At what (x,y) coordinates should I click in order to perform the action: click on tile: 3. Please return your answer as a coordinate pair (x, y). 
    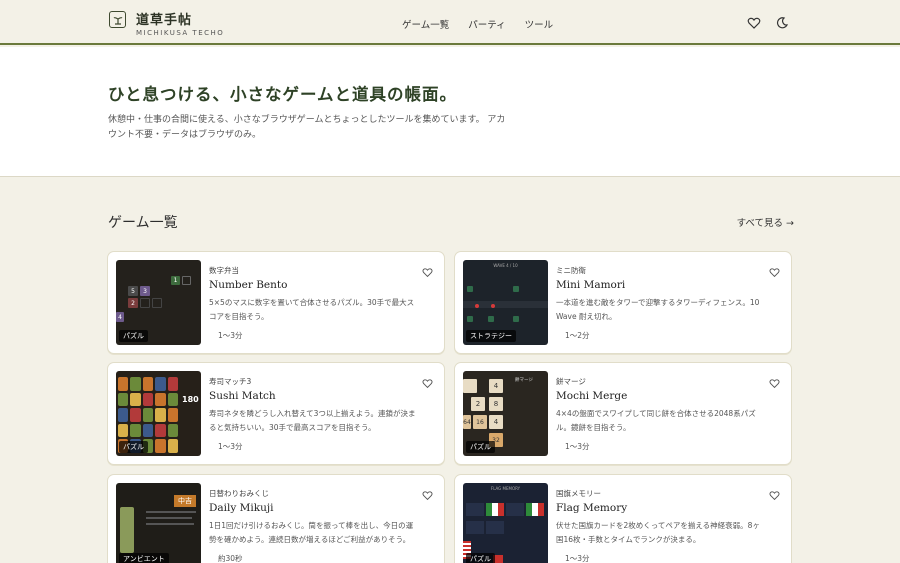
    Looking at the image, I should click on (145, 291).